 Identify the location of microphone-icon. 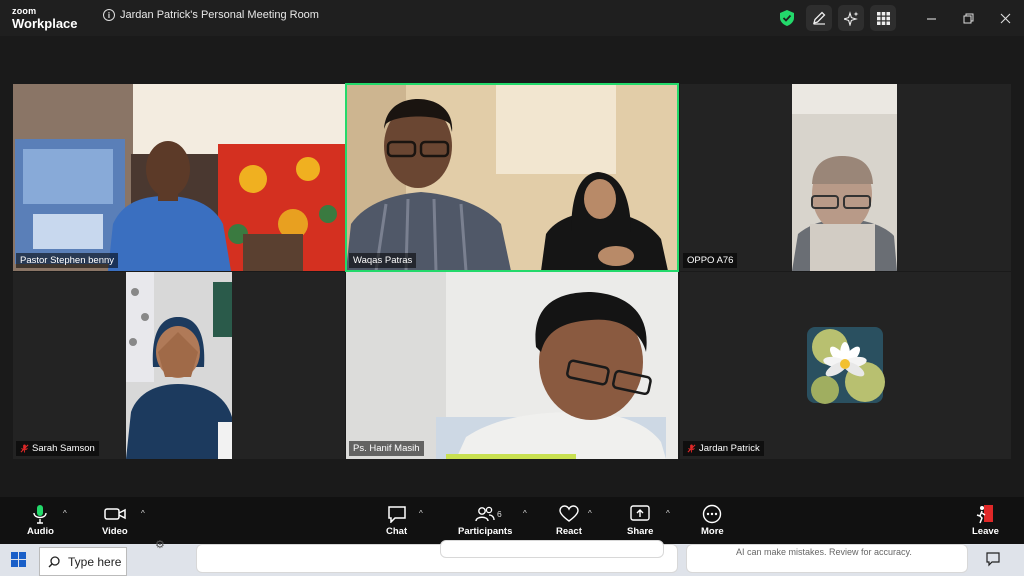
(40, 514).